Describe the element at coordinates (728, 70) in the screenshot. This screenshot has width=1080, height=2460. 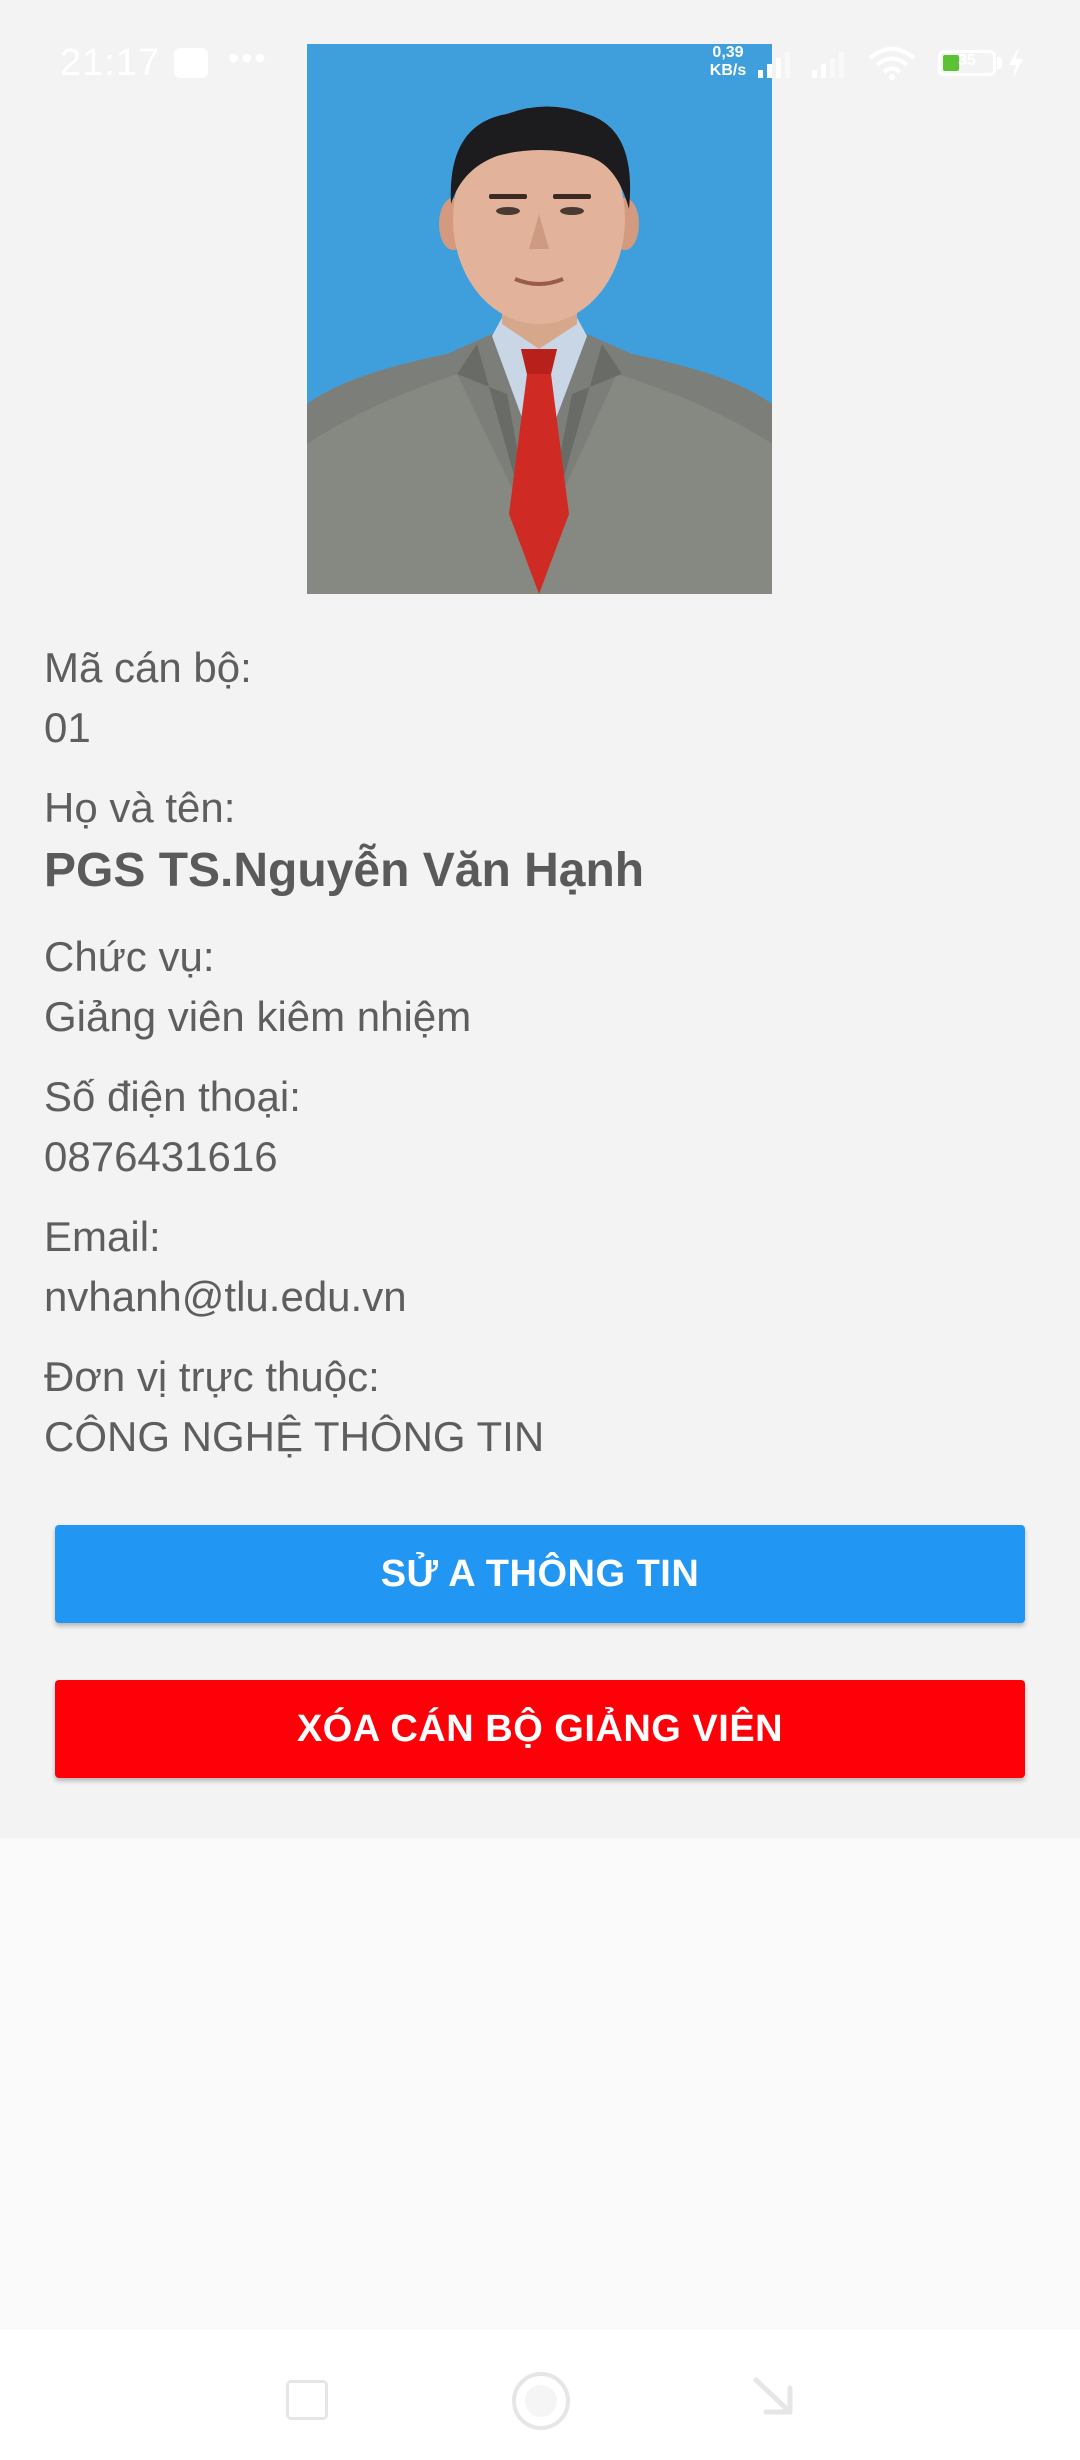
I see `network-speed-unit: KB/s` at that location.